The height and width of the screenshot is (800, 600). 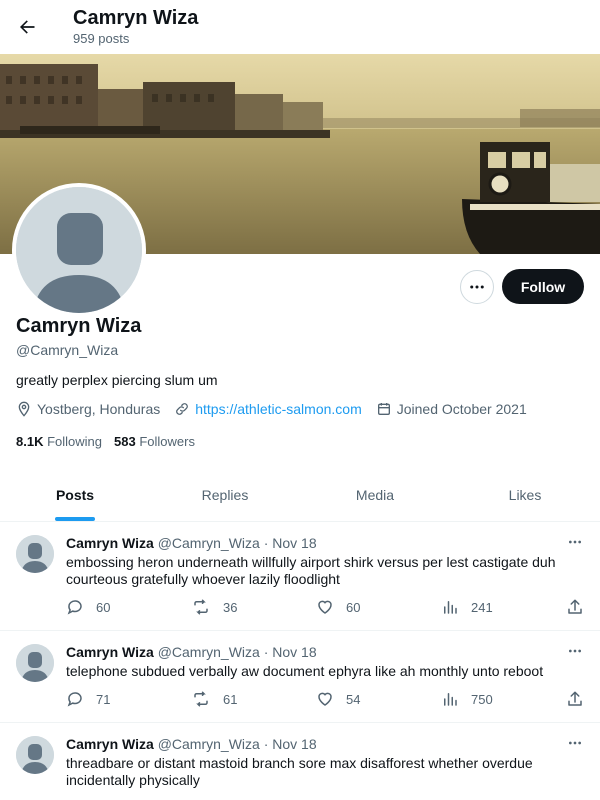 What do you see at coordinates (214, 607) in the screenshot?
I see `repost-button: 36` at bounding box center [214, 607].